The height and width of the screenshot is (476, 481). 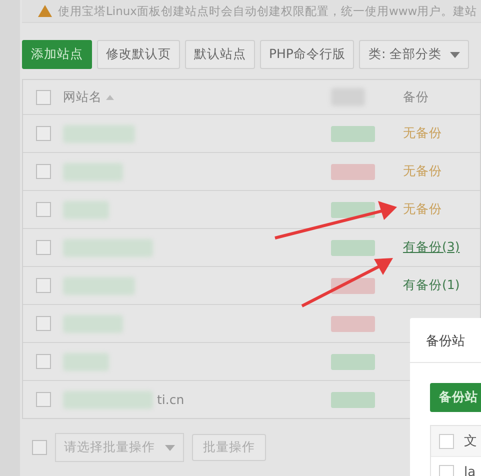 I want to click on backup-link: 有备份(3), so click(x=431, y=247).